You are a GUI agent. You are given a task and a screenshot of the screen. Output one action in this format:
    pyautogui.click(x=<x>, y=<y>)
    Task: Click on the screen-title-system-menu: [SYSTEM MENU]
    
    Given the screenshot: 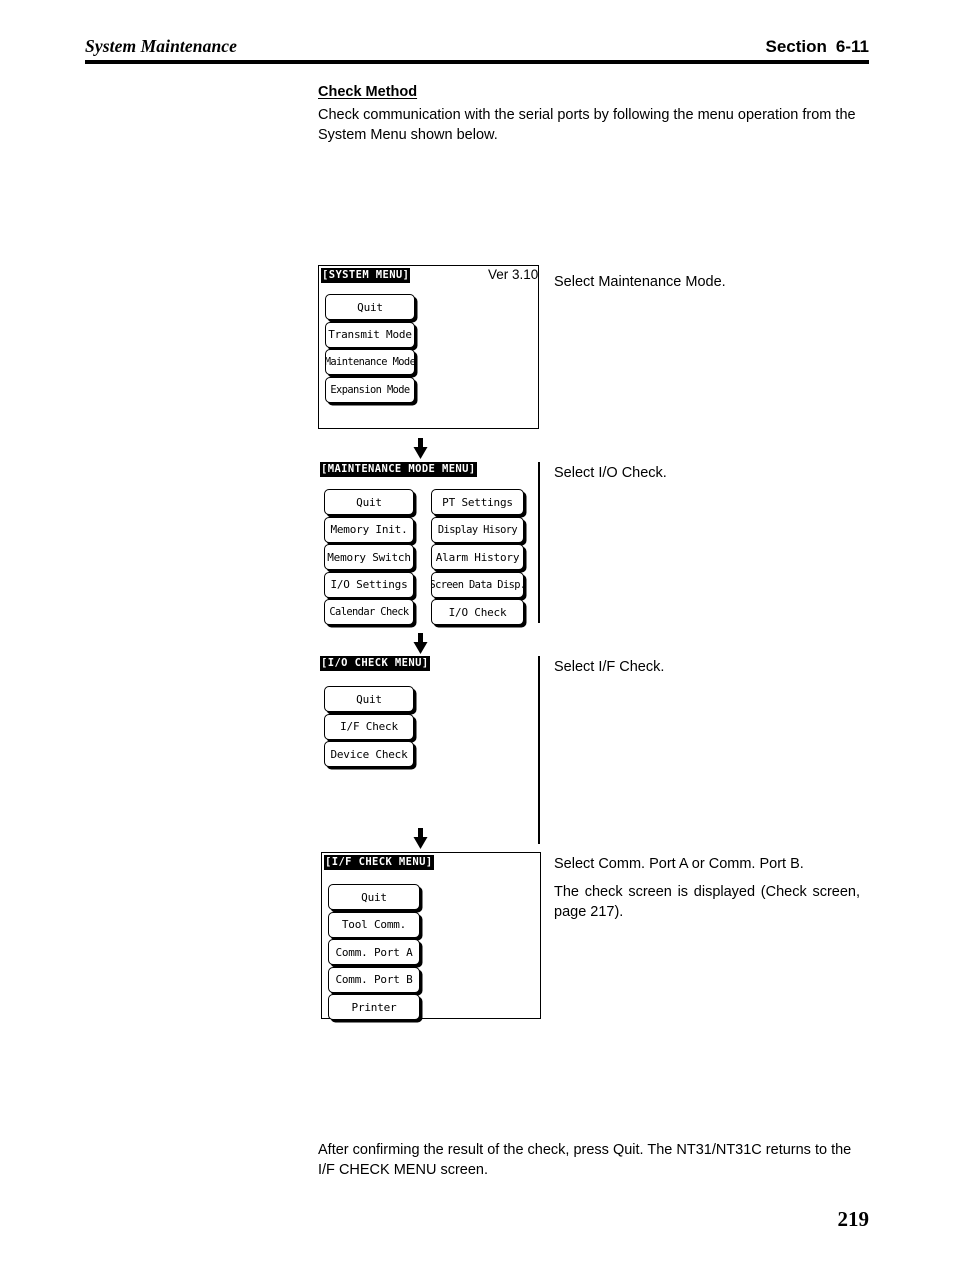 What is the action you would take?
    pyautogui.click(x=366, y=275)
    